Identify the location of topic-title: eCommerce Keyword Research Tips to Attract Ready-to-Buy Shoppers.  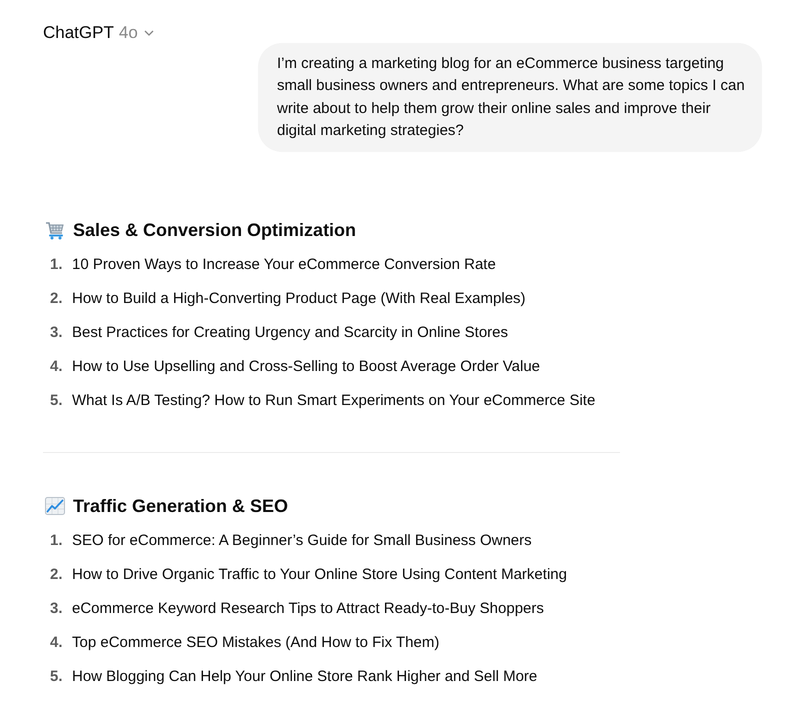
(308, 609).